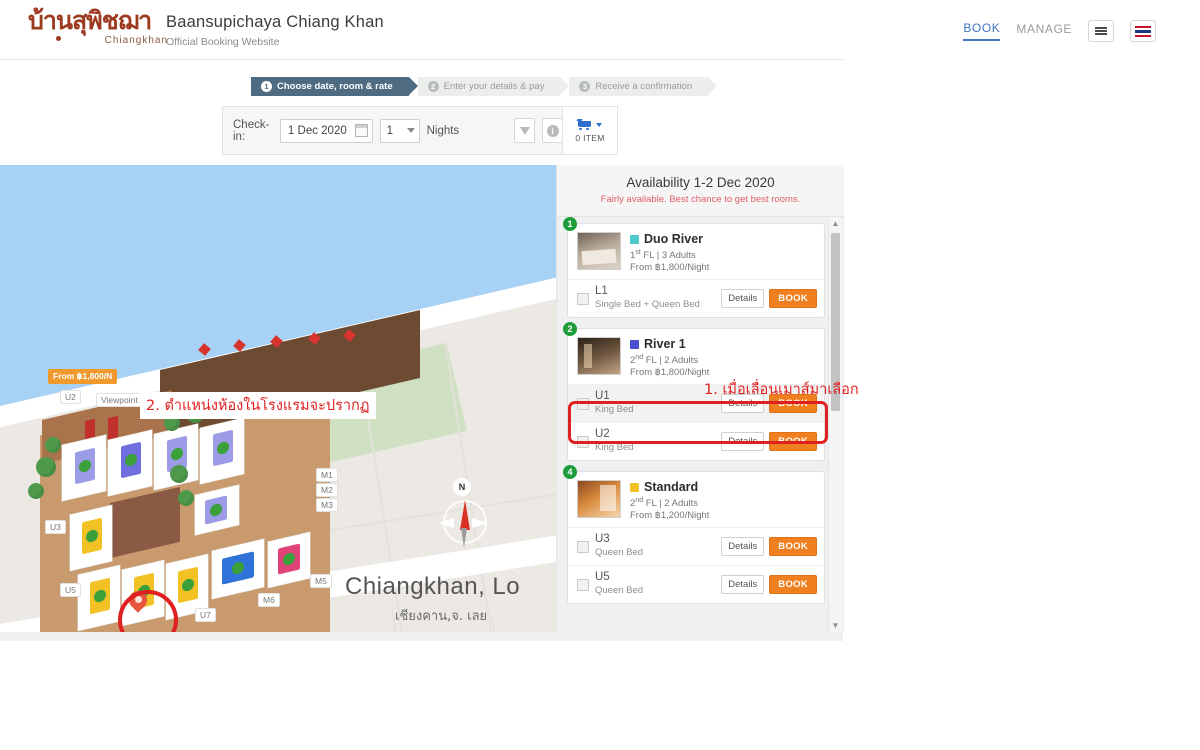 This screenshot has height=750, width=1200. What do you see at coordinates (658, 546) in the screenshot?
I see `room-text: U3 Queen Bed` at bounding box center [658, 546].